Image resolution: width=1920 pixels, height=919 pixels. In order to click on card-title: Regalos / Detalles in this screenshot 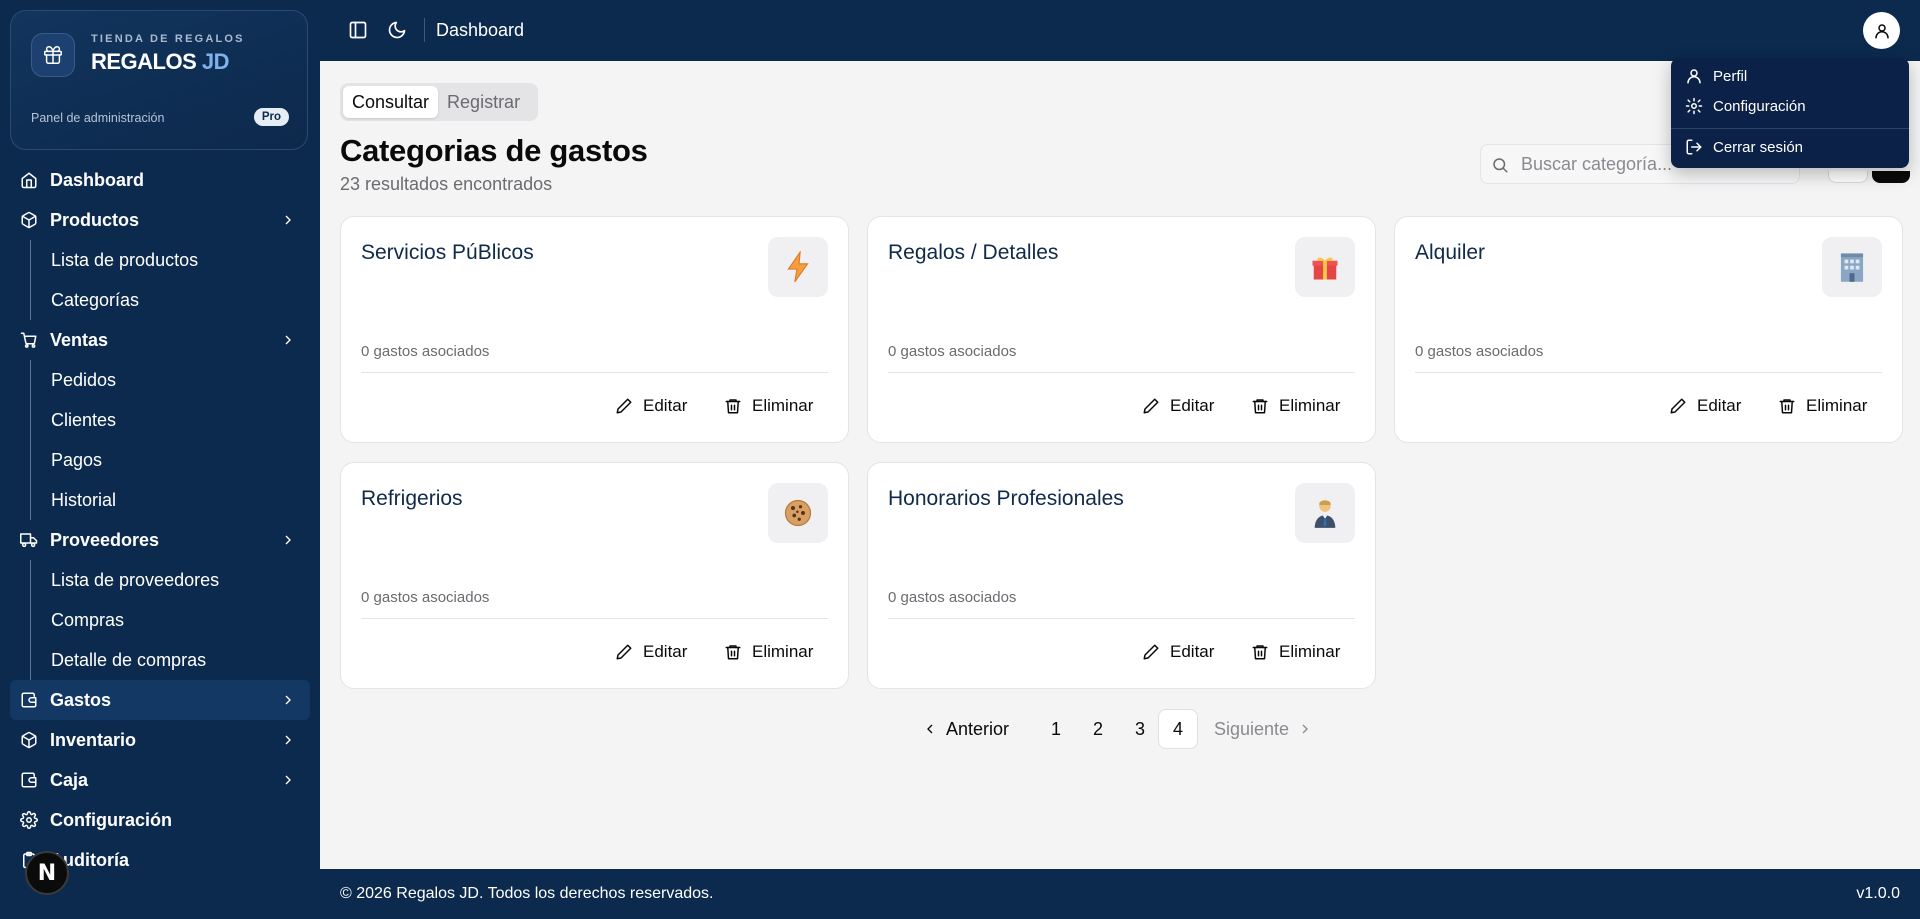, I will do `click(973, 252)`.